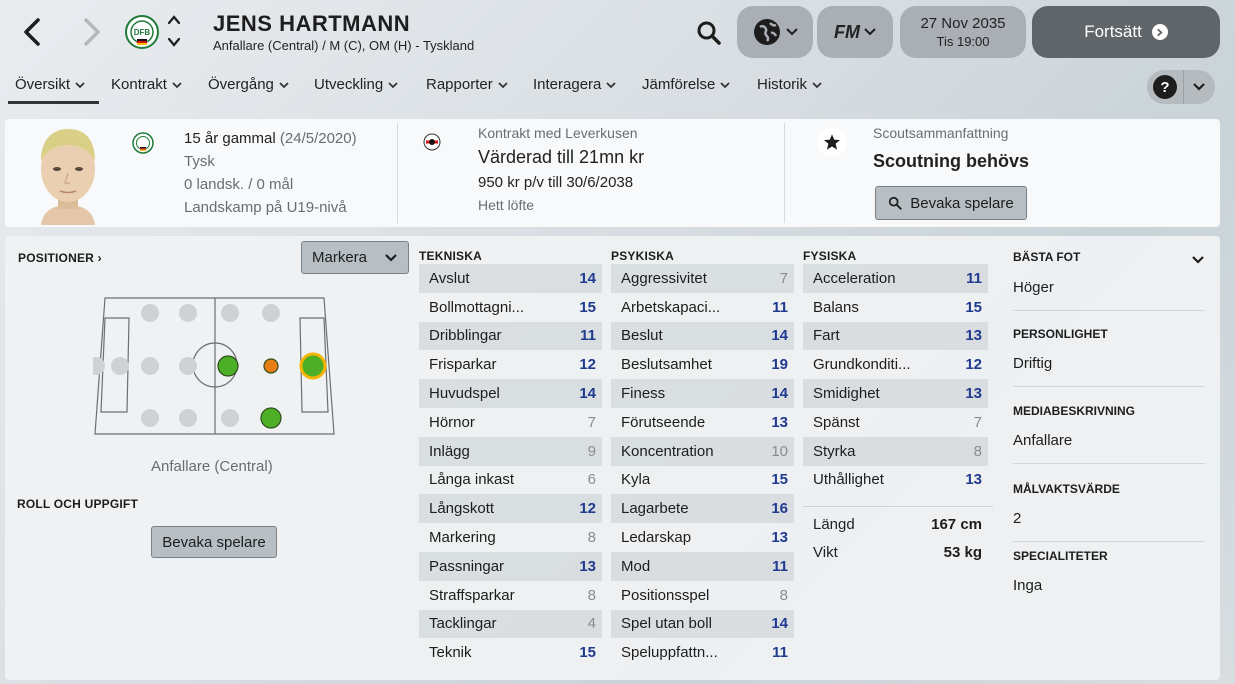 This screenshot has width=1235, height=684. Describe the element at coordinates (53, 90) in the screenshot. I see `tab-oversikt: Översikt` at that location.